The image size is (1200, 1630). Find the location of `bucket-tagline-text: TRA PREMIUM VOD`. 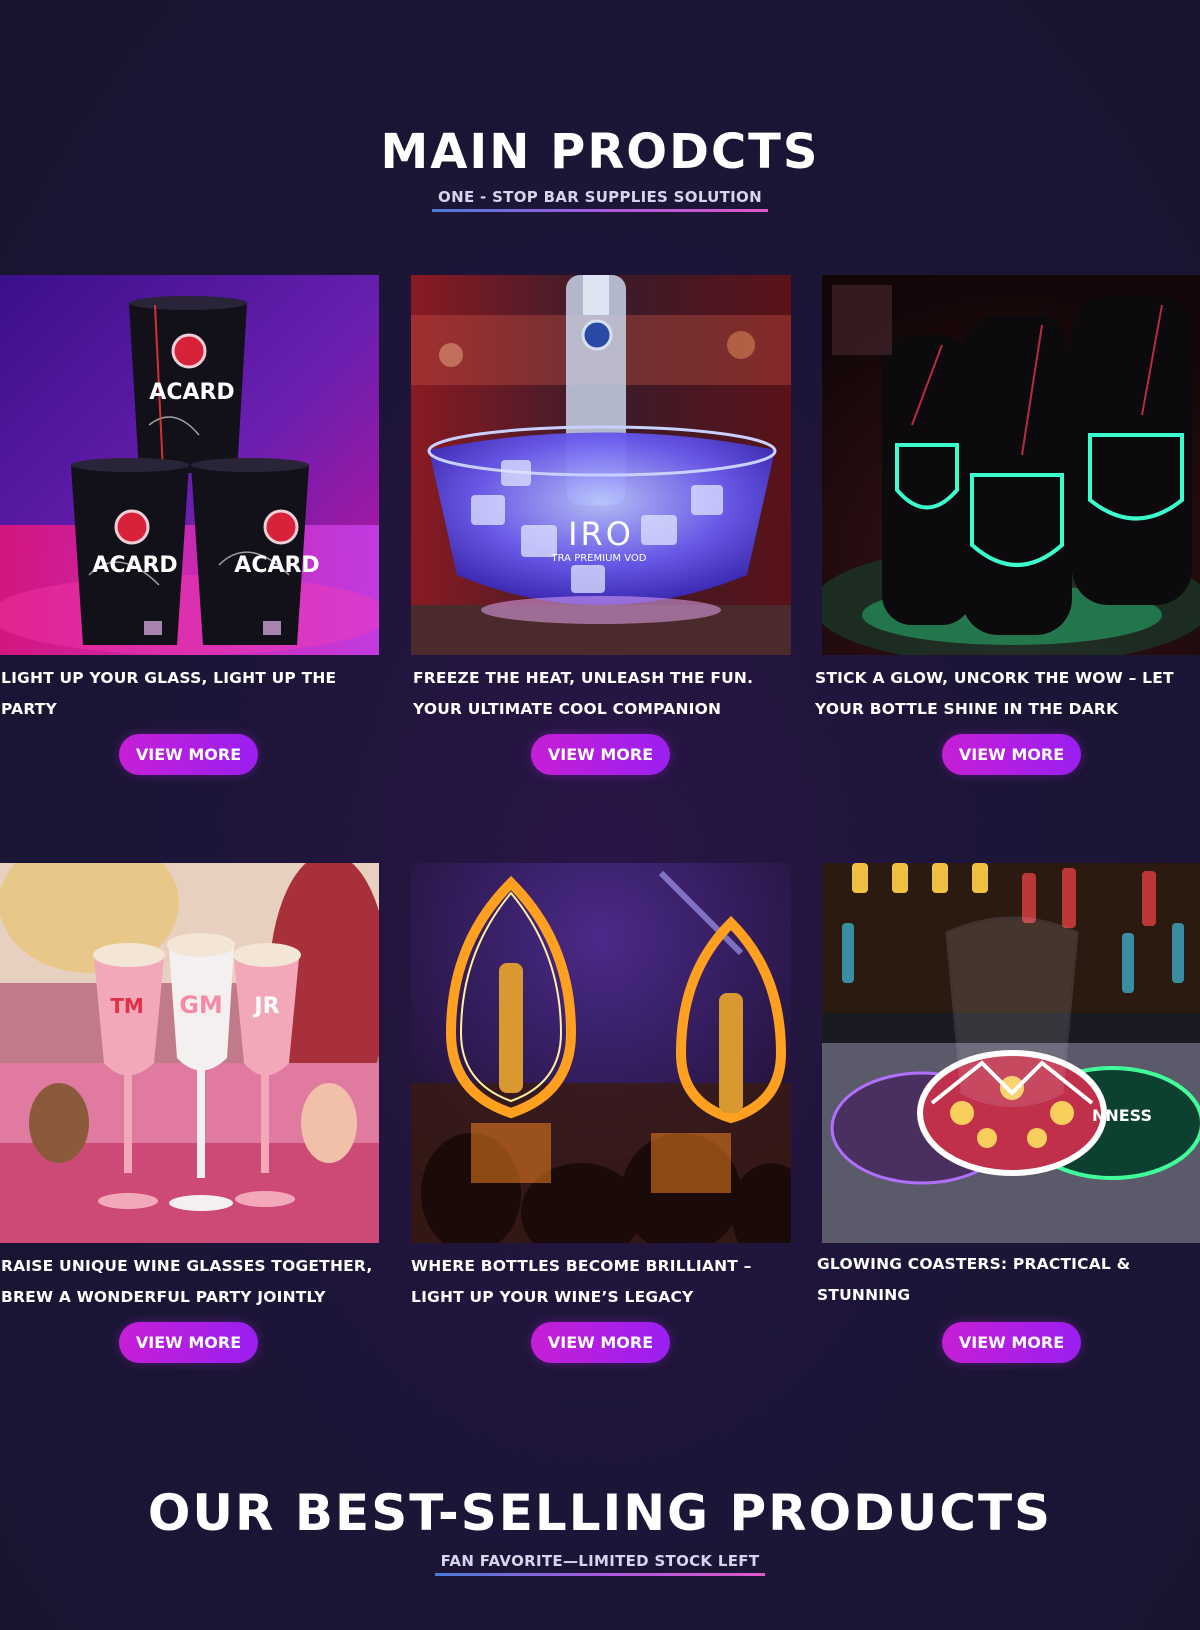

bucket-tagline-text: TRA PREMIUM VOD is located at coordinates (599, 558).